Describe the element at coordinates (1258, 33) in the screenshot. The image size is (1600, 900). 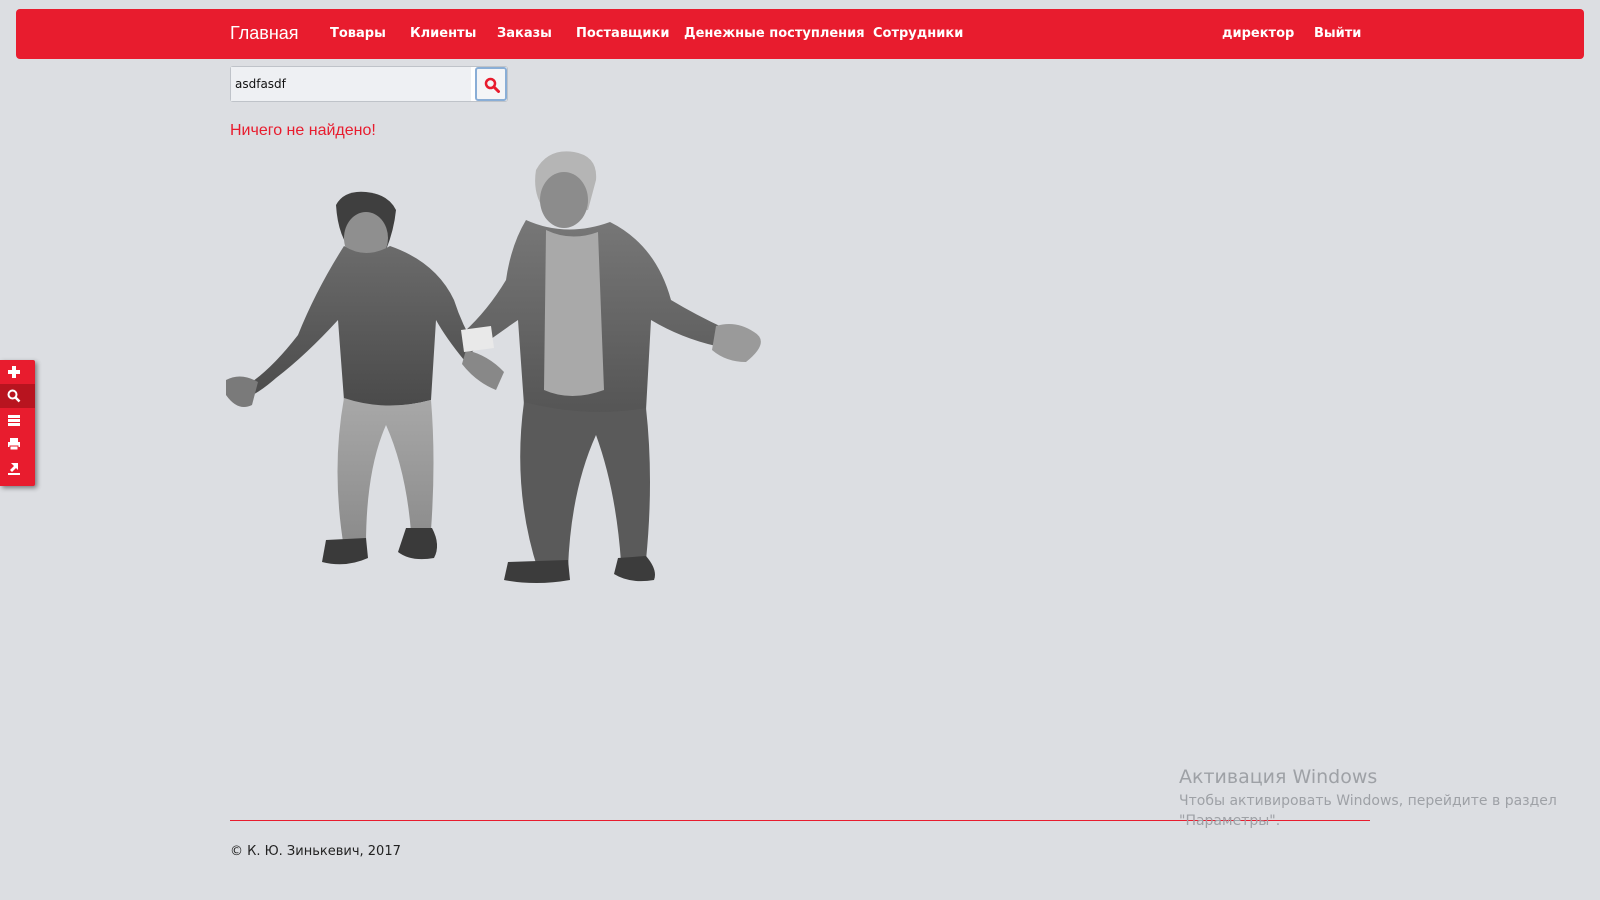
I see `nav-user-link: директор` at that location.